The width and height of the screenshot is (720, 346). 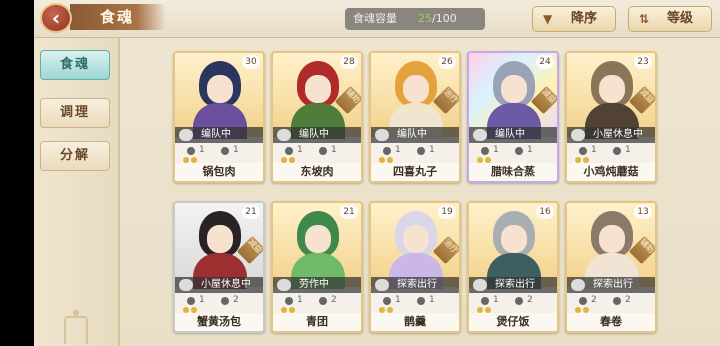 What do you see at coordinates (251, 212) in the screenshot?
I see `level-badge: 21` at bounding box center [251, 212].